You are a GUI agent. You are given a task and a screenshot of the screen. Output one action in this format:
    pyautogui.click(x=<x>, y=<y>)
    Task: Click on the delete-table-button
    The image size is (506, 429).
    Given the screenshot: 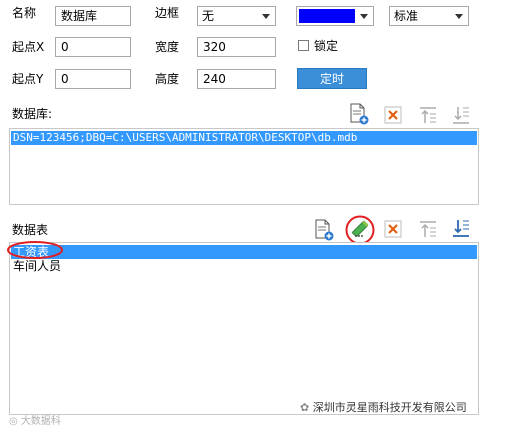 What is the action you would take?
    pyautogui.click(x=394, y=230)
    